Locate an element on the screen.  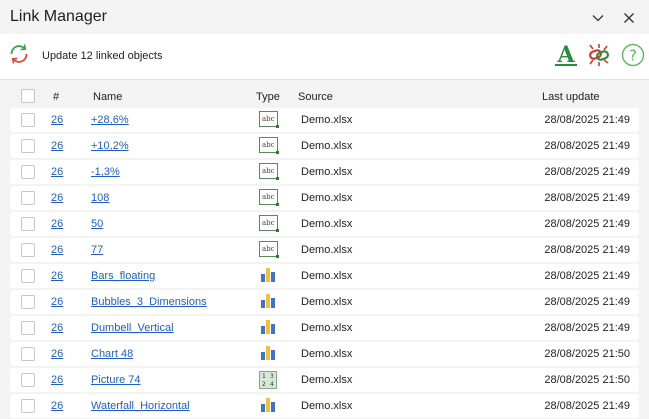
chevron-down-icon is located at coordinates (598, 18).